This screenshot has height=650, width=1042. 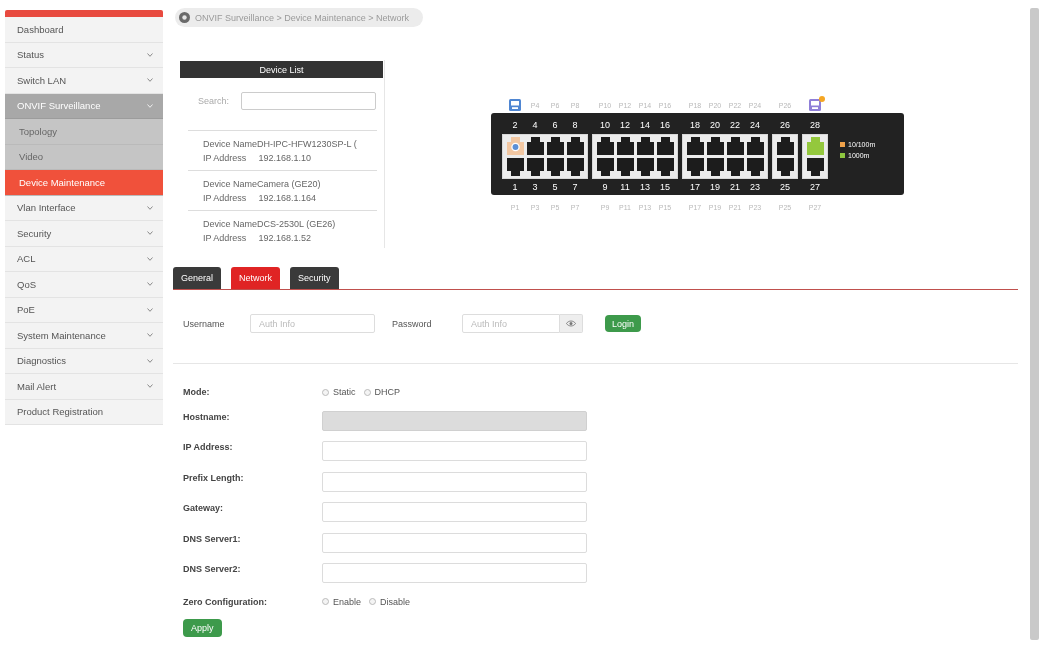 I want to click on sidebar-item: Status, so click(x=84, y=55).